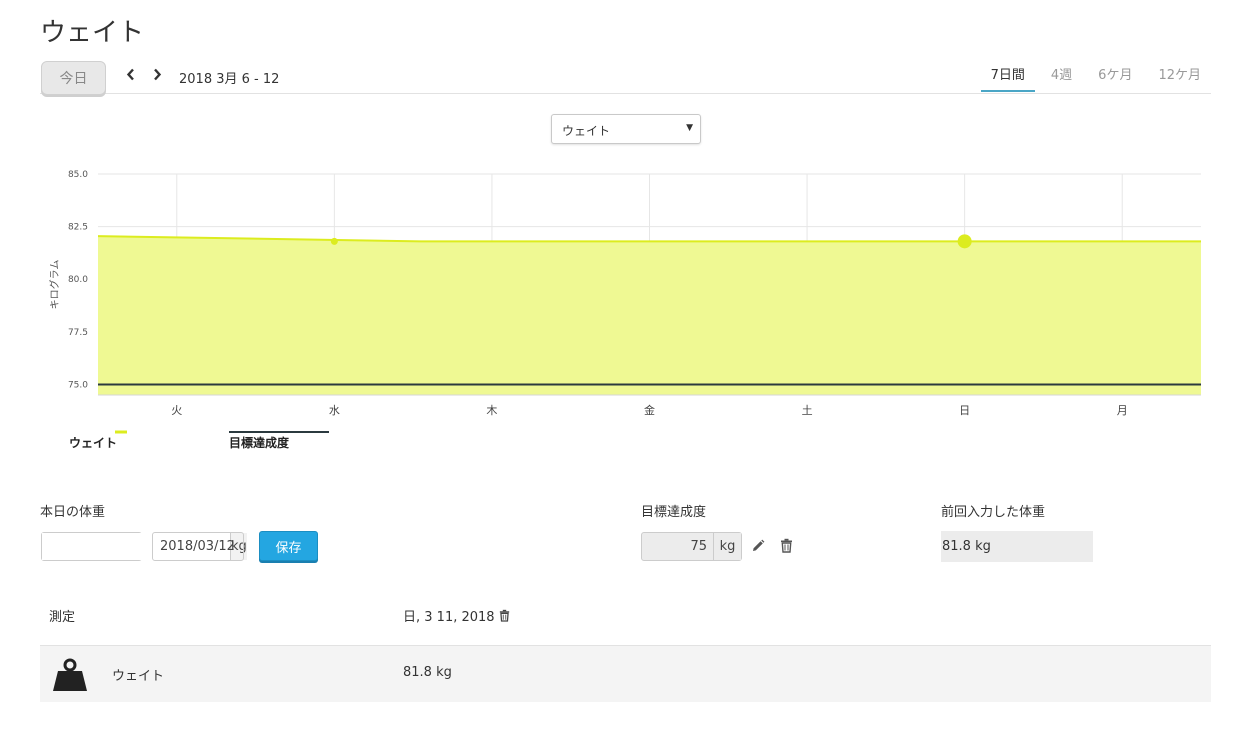 This screenshot has height=730, width=1248. I want to click on y-tick-label: 77.5, so click(78, 333).